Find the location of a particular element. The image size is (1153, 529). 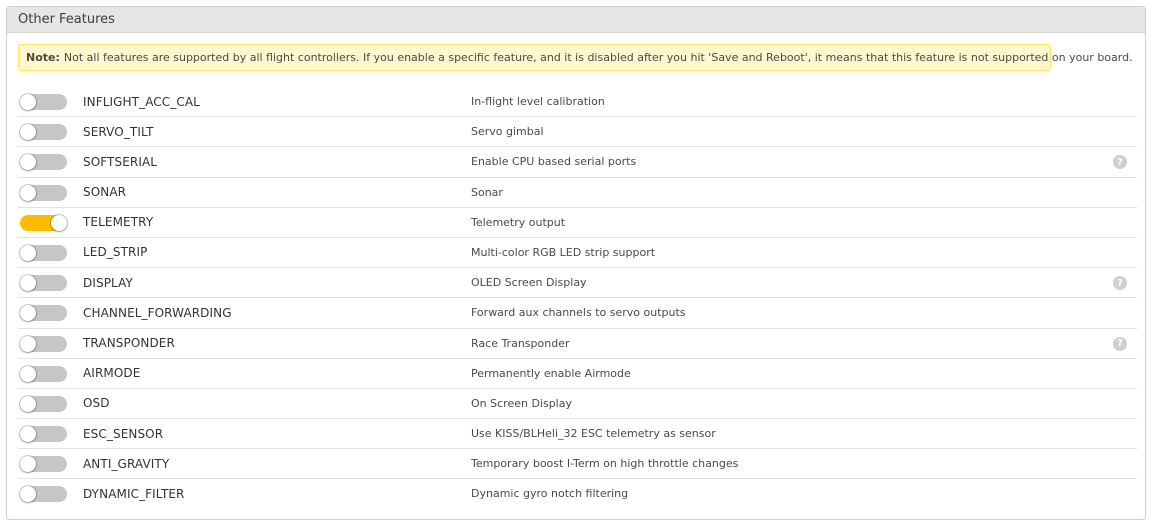

feature-name: OSD is located at coordinates (96, 403).